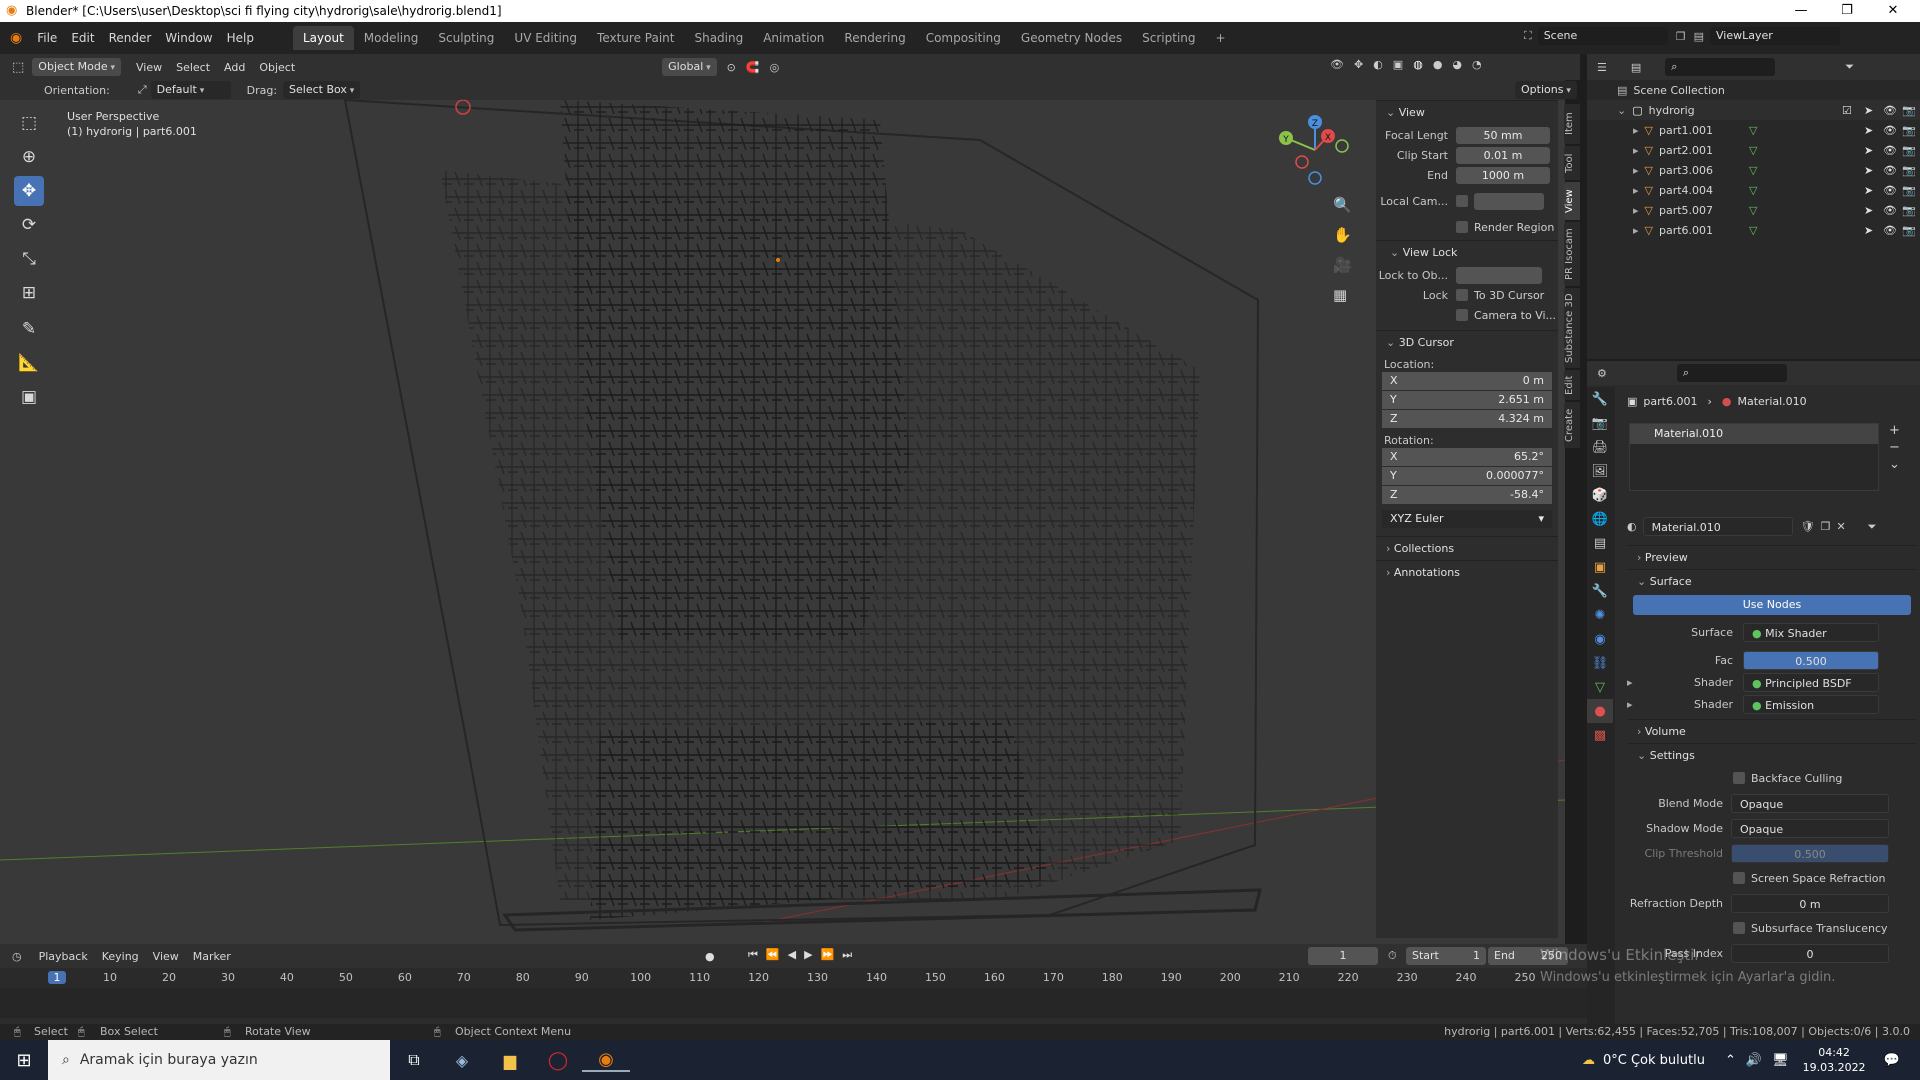 Image resolution: width=1920 pixels, height=1080 pixels. Describe the element at coordinates (1717, 526) in the screenshot. I see `material-name-field: Material.010` at that location.